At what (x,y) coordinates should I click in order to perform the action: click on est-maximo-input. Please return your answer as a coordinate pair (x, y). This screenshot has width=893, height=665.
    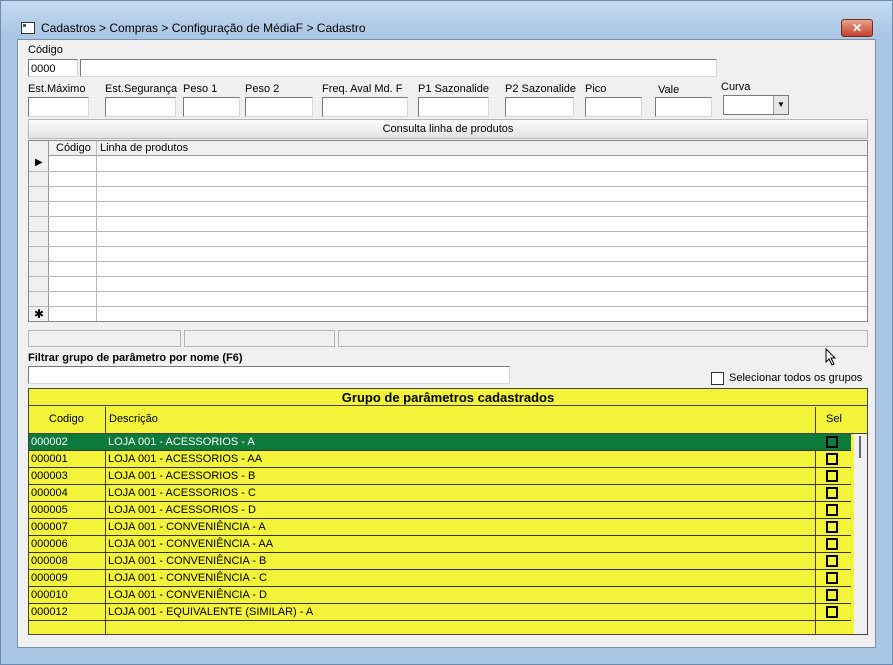
    Looking at the image, I should click on (58, 107).